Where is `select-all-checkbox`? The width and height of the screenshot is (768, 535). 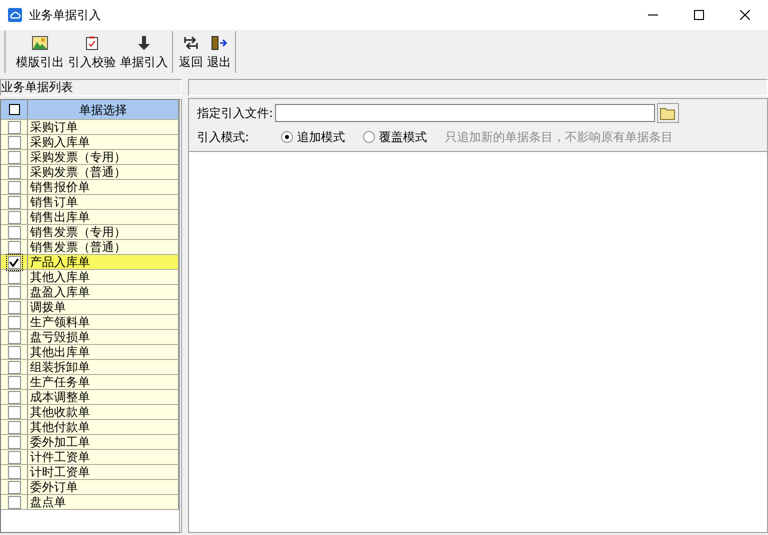
select-all-checkbox is located at coordinates (14, 109).